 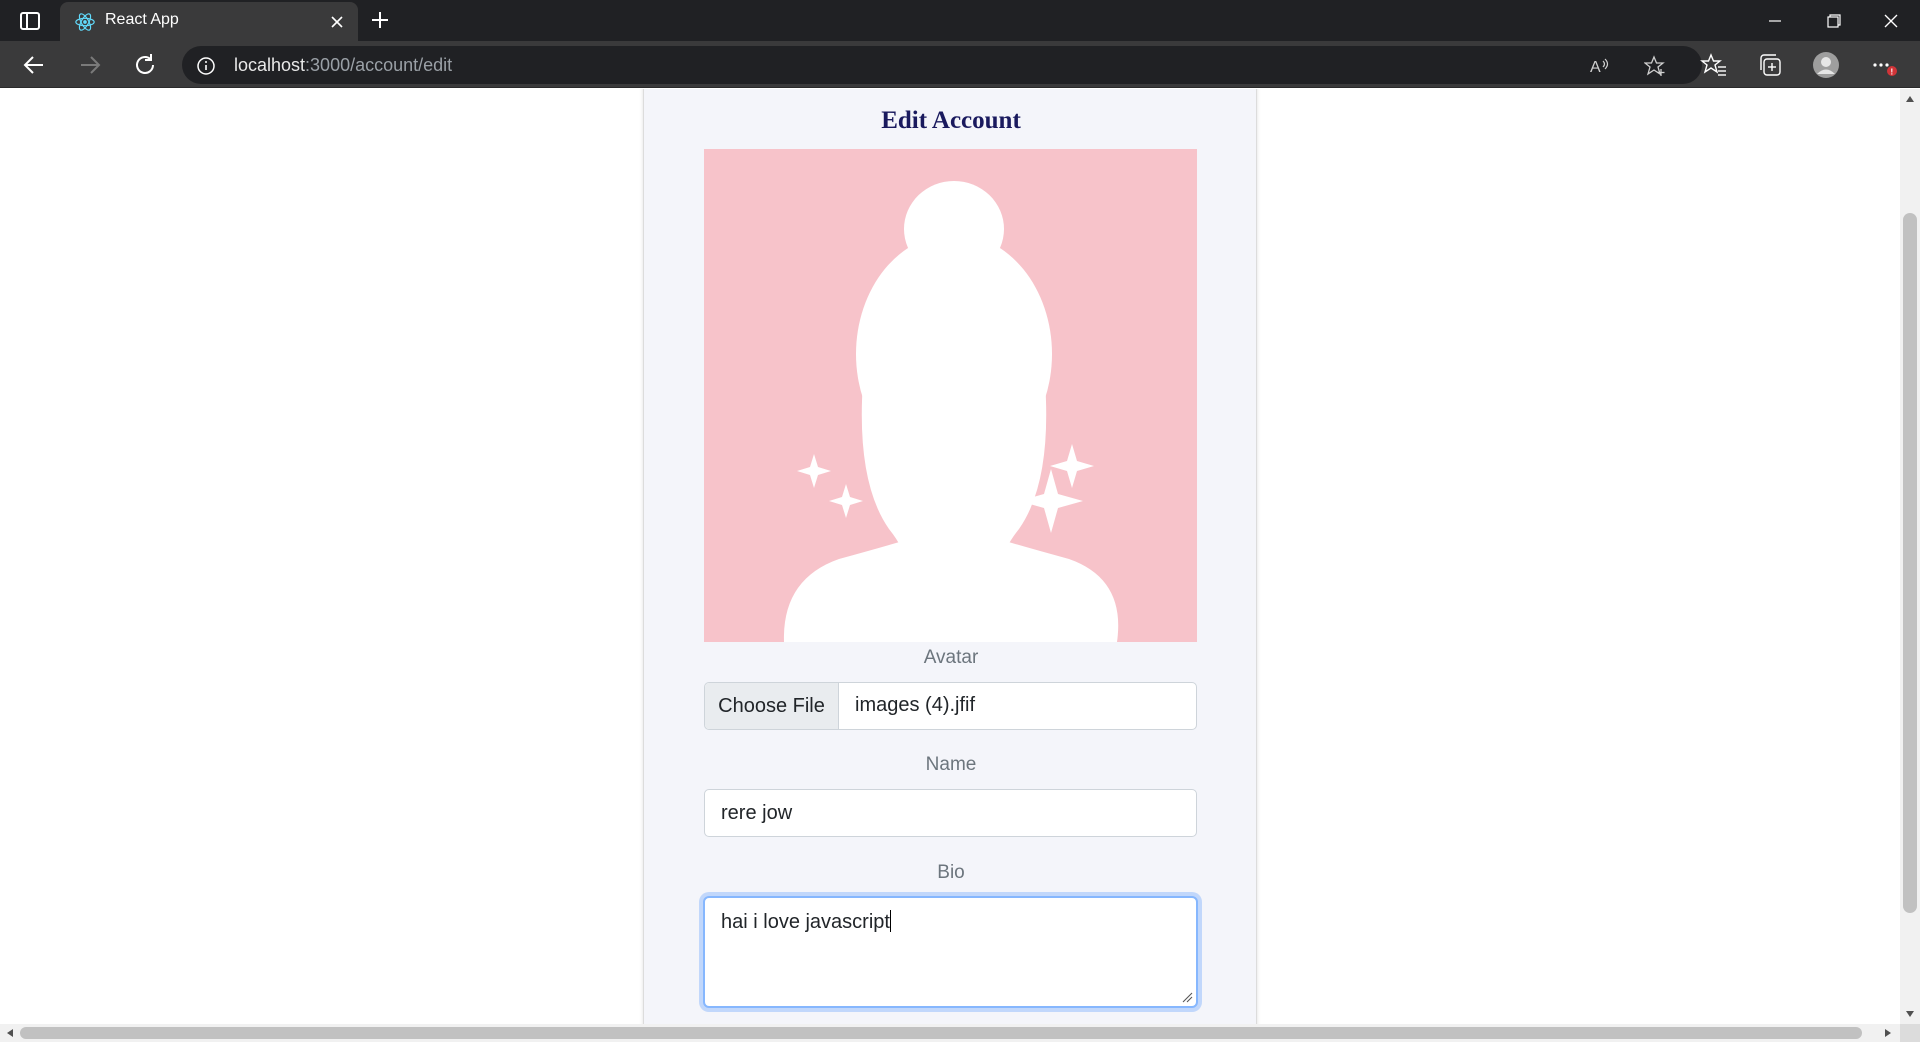 I want to click on browser-toolbar: localhost:3000/account/edit A !, so click(x=960, y=64).